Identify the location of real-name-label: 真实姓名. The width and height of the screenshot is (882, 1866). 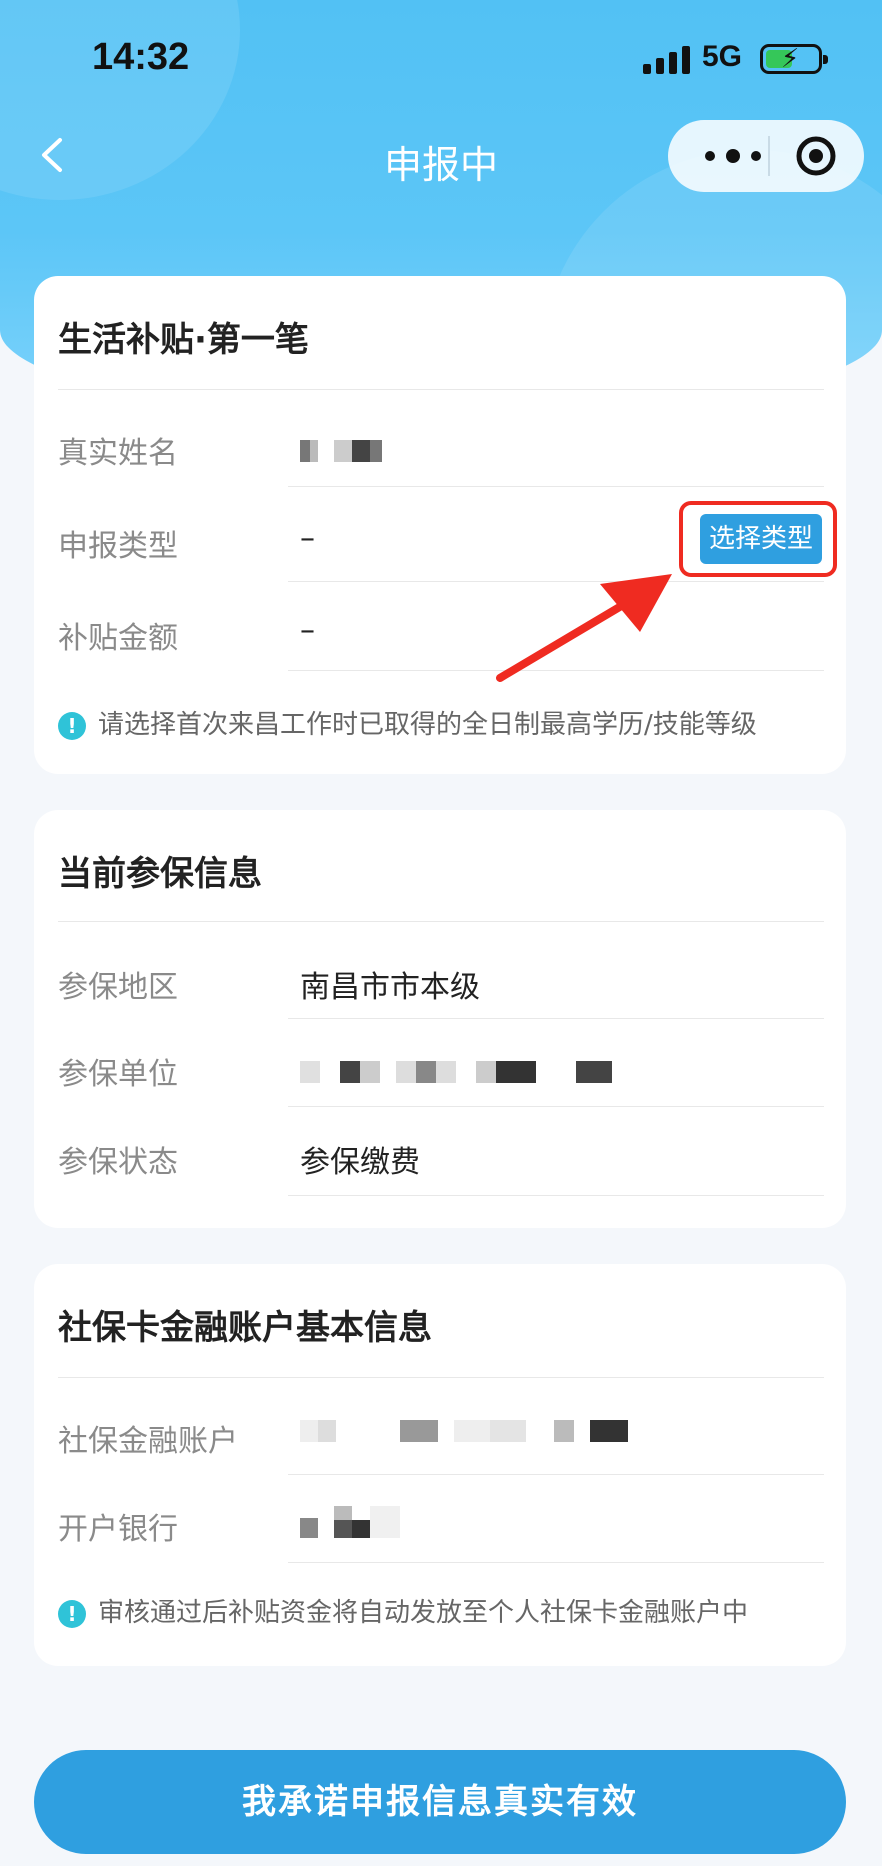
(118, 453).